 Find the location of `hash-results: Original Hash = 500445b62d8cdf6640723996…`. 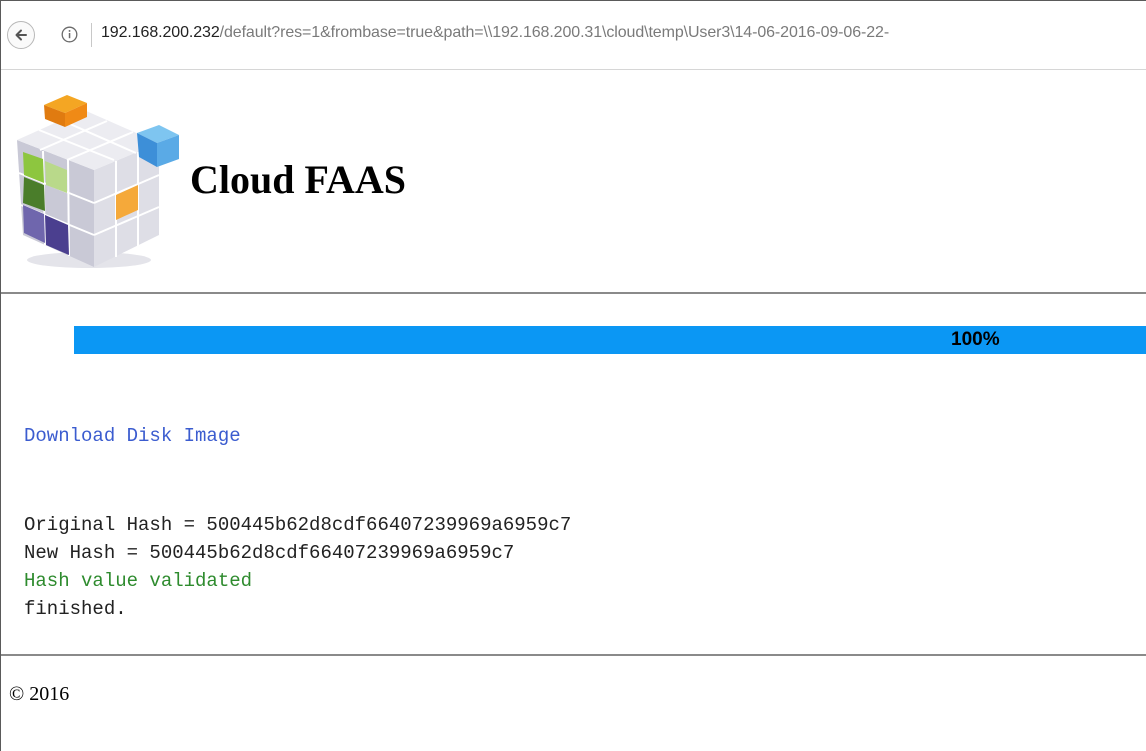

hash-results: Original Hash = 500445b62d8cdf6640723996… is located at coordinates (297, 567).